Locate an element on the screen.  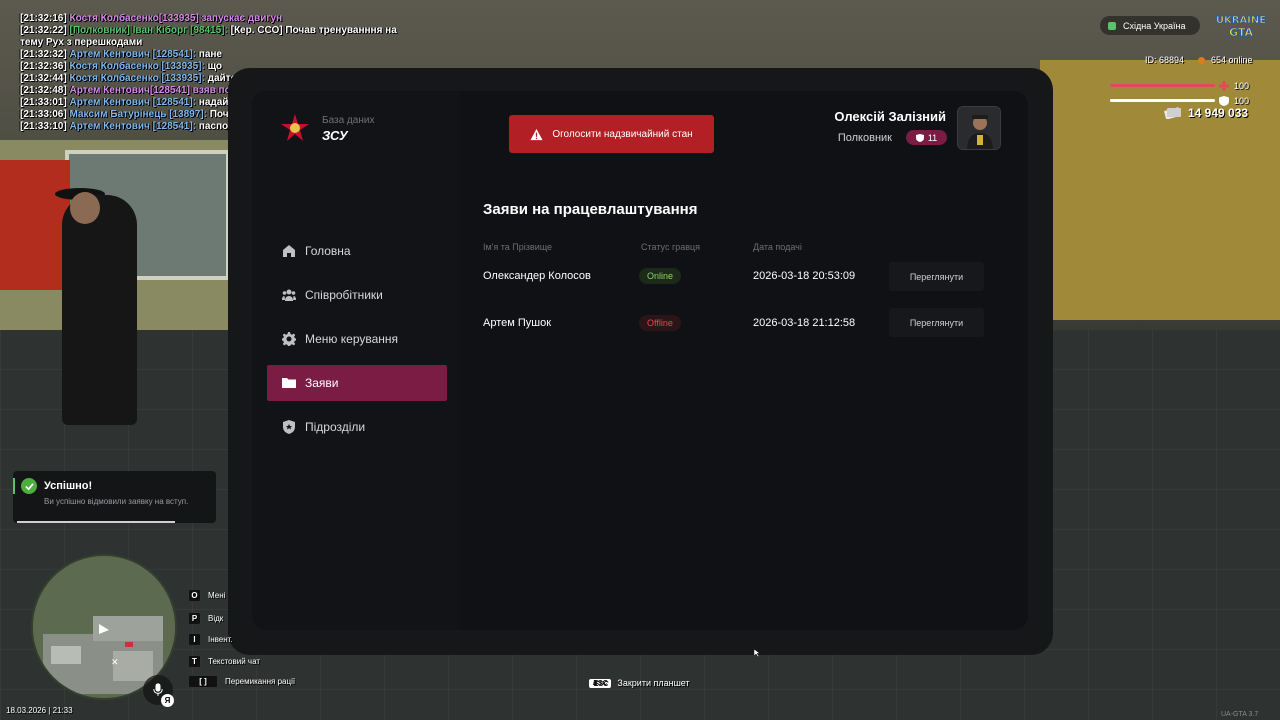
armor-shield-icon is located at coordinates (1224, 101).